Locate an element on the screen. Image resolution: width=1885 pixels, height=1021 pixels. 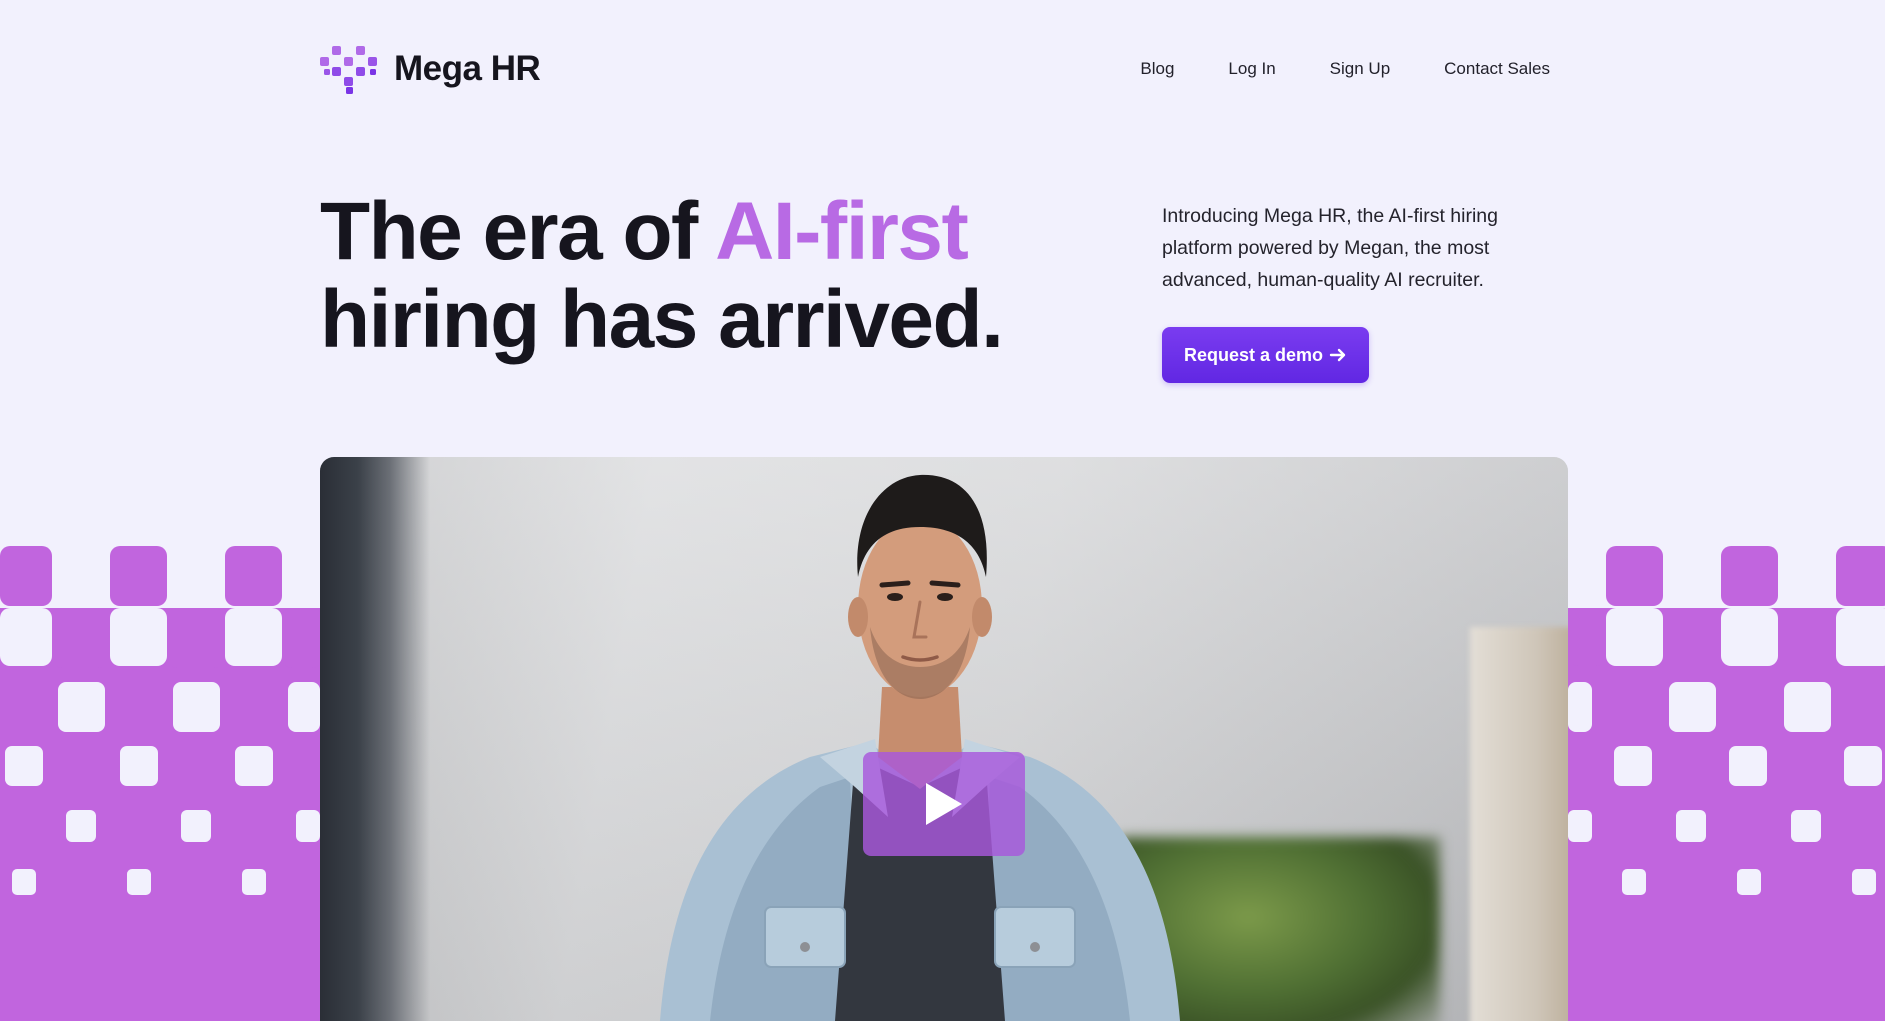
brand-home-link: Mega HR is located at coordinates (430, 69).